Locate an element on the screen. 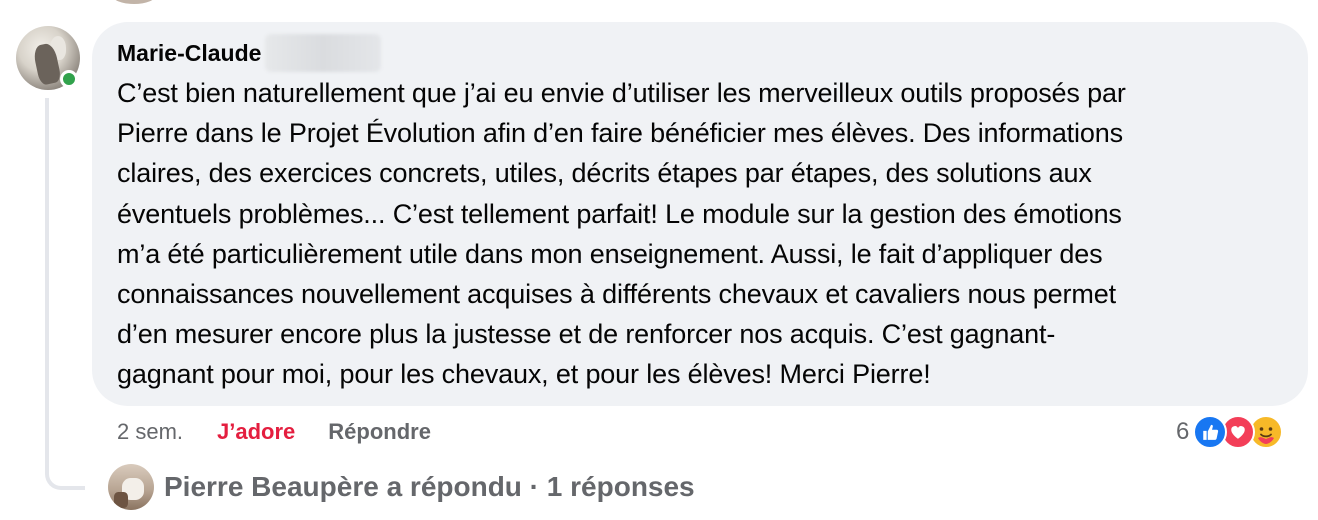  view-replies-link: Pierre Beaupère a répondu · 1 réponses is located at coordinates (401, 487).